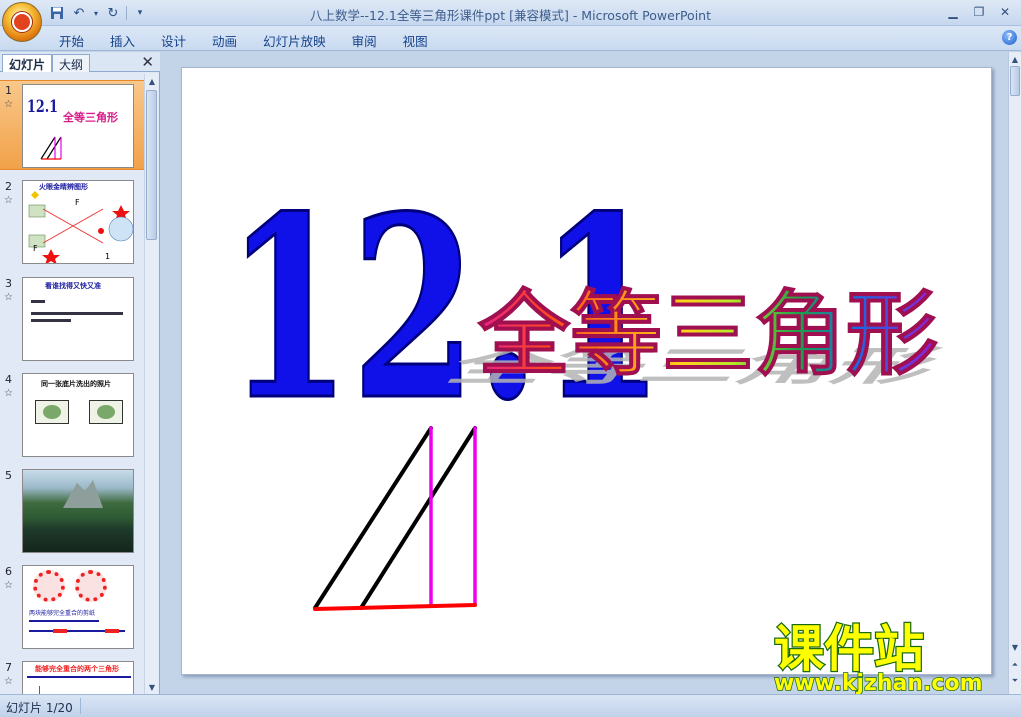 This screenshot has width=1021, height=717. Describe the element at coordinates (83, 494) in the screenshot. I see `thumb-mountain` at that location.